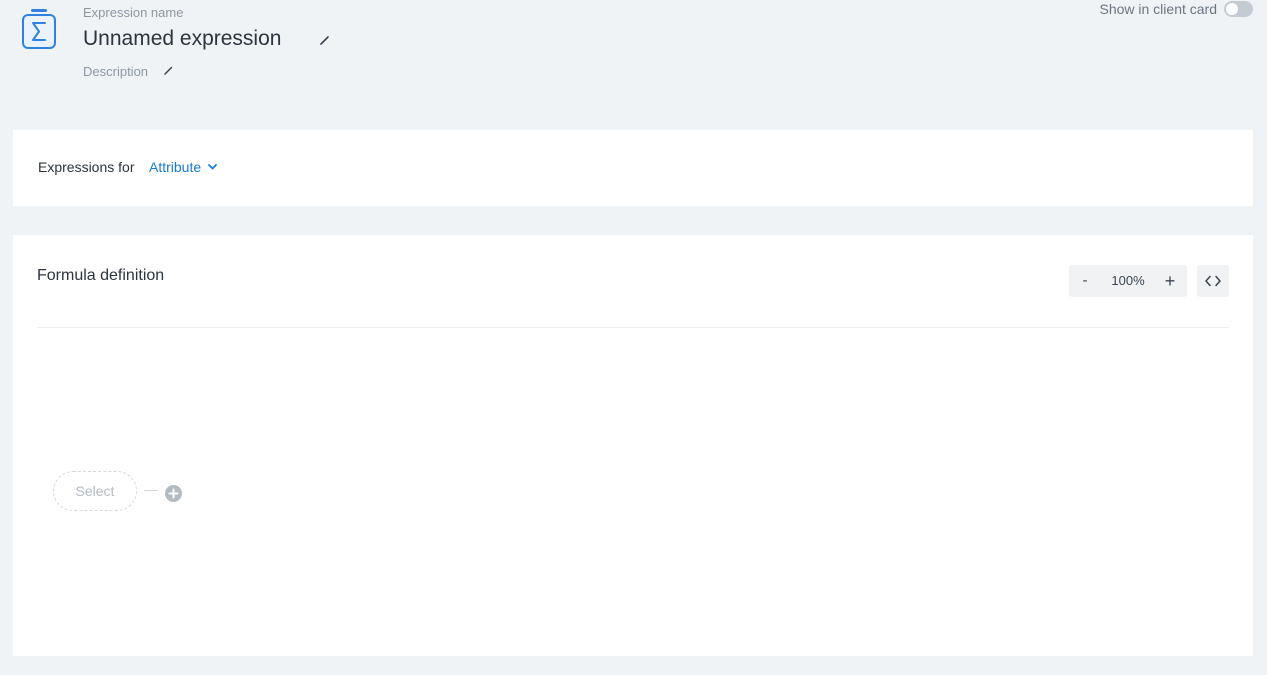 The height and width of the screenshot is (675, 1267). Describe the element at coordinates (173, 493) in the screenshot. I see `plus-circle-icon` at that location.